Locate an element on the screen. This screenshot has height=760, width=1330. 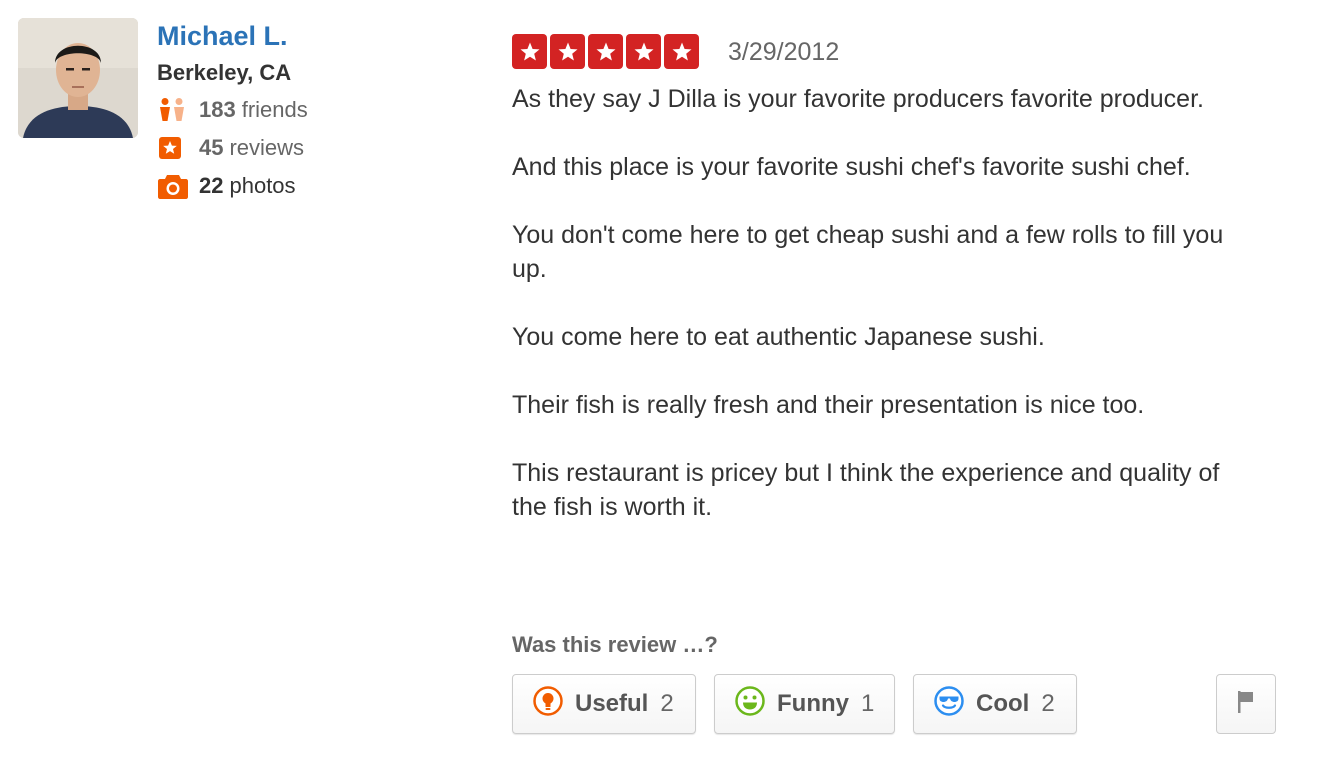
camera-icon is located at coordinates (173, 186).